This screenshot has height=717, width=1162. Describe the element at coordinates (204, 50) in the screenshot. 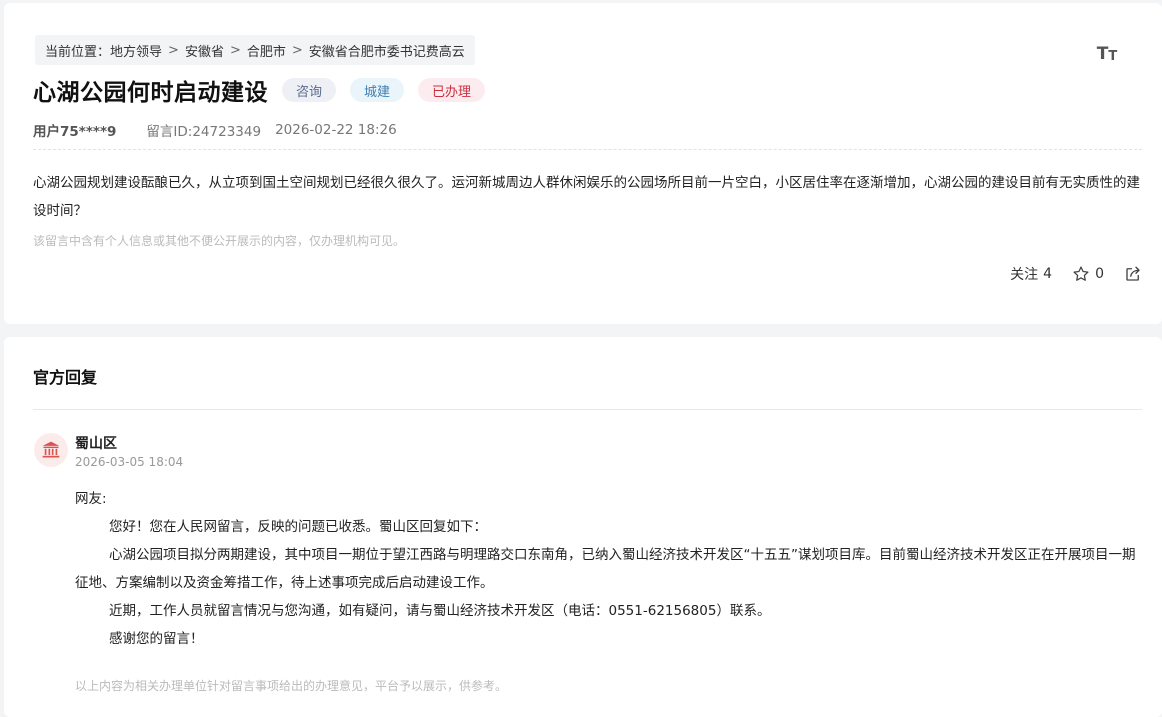

I see `breadcrumb-item-province: 安徽省` at that location.